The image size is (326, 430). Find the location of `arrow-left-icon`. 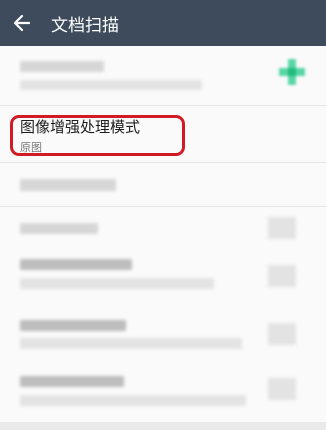

arrow-left-icon is located at coordinates (22, 23).